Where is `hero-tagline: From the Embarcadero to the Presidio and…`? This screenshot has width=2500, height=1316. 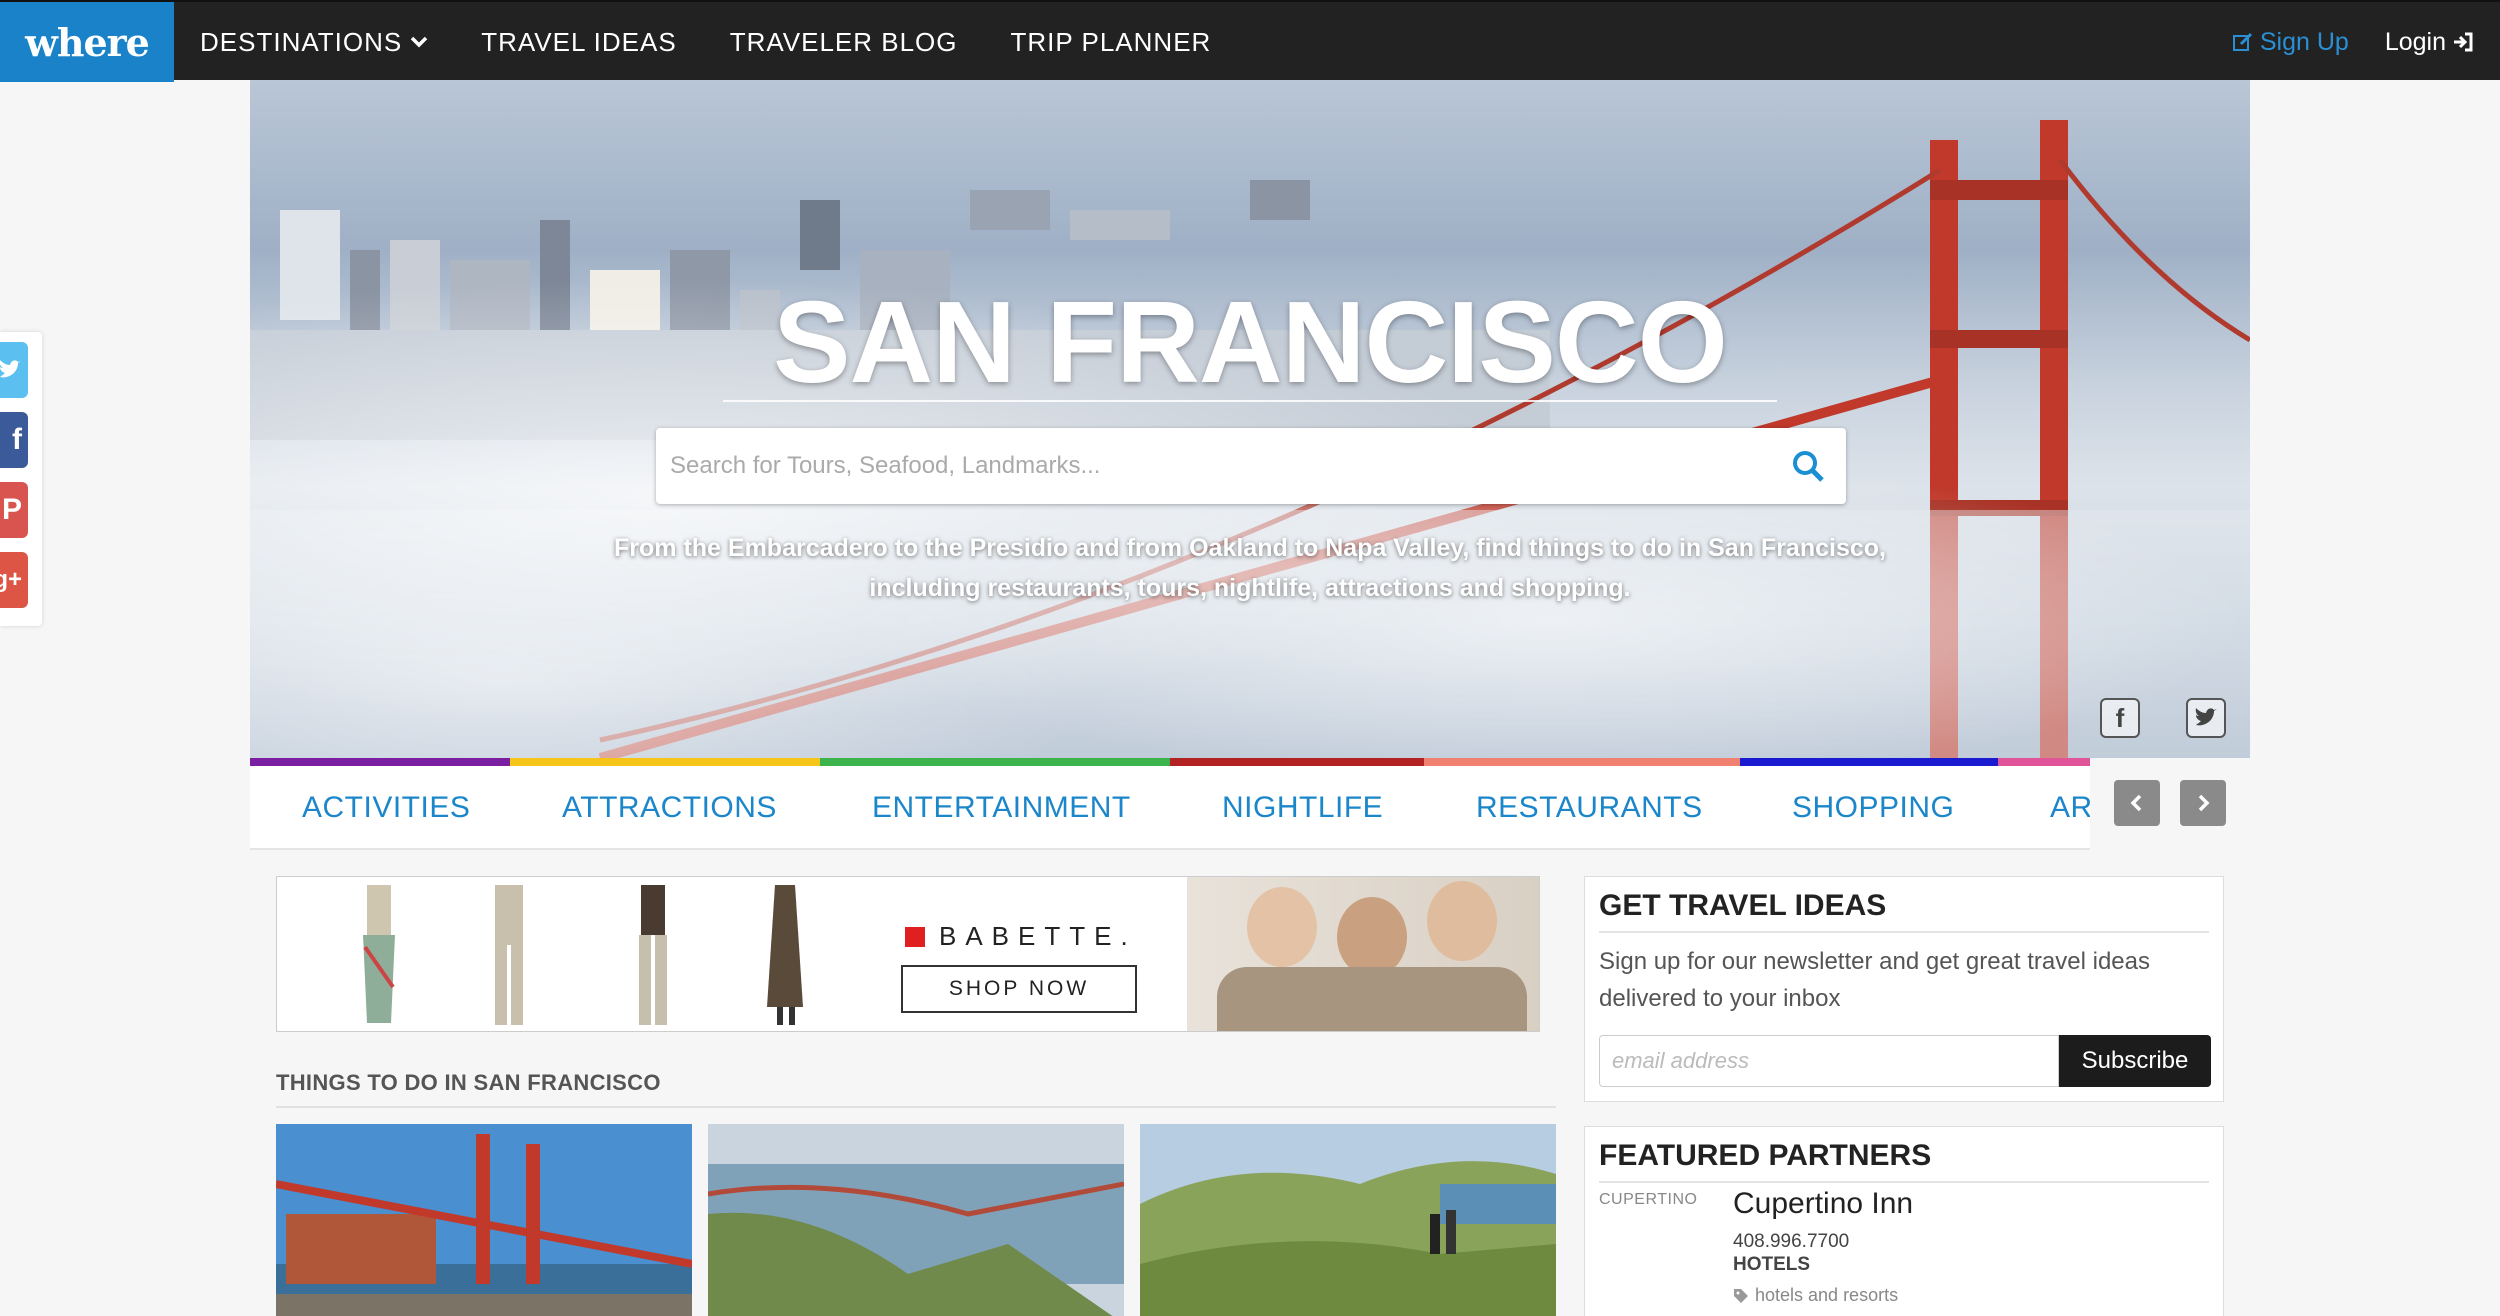 hero-tagline: From the Embarcadero to the Presidio and… is located at coordinates (1250, 568).